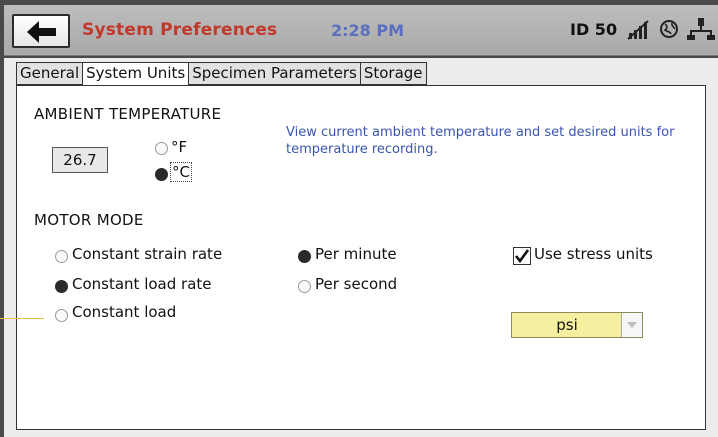  Describe the element at coordinates (61, 315) in the screenshot. I see `constant-load-radio` at that location.